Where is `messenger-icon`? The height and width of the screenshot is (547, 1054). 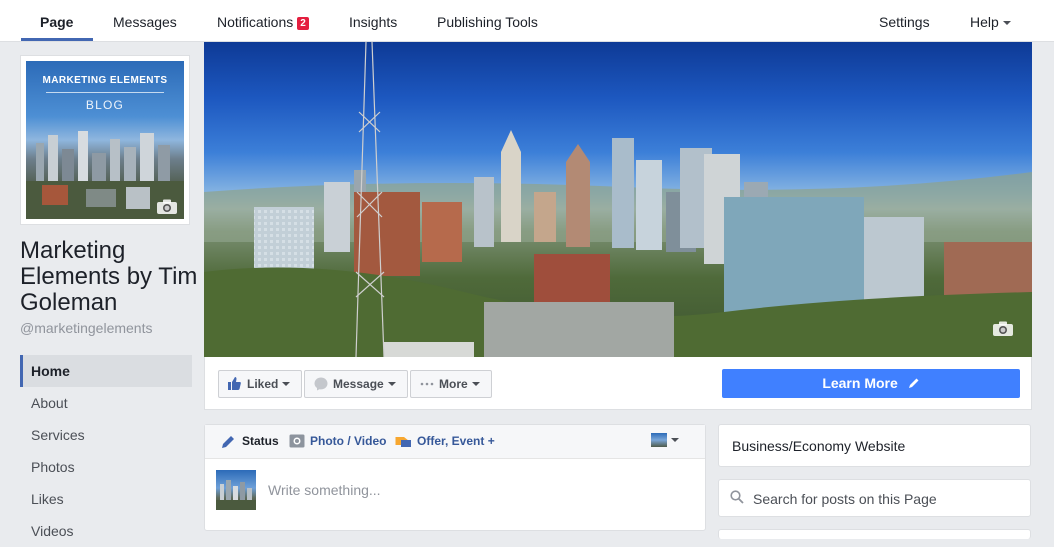 messenger-icon is located at coordinates (321, 384).